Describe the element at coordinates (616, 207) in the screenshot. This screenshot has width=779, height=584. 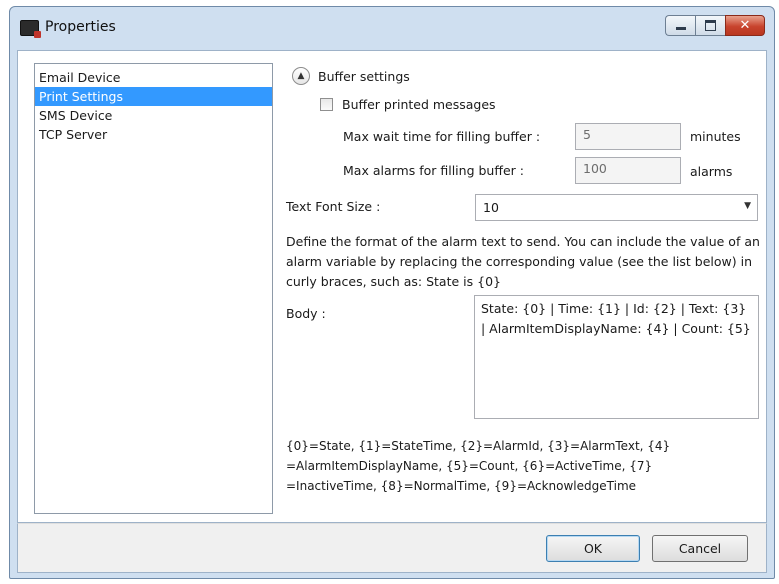
I see `font-size-select: 10 ▼` at that location.